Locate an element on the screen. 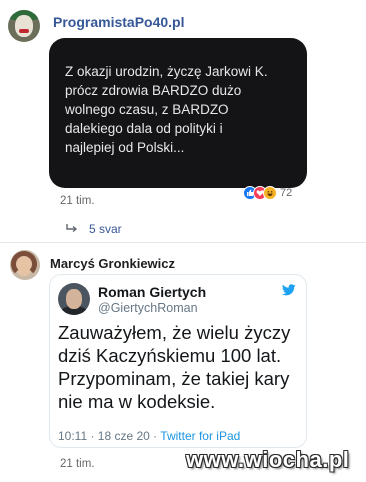 The width and height of the screenshot is (366, 482). comment-divider is located at coordinates (183, 242).